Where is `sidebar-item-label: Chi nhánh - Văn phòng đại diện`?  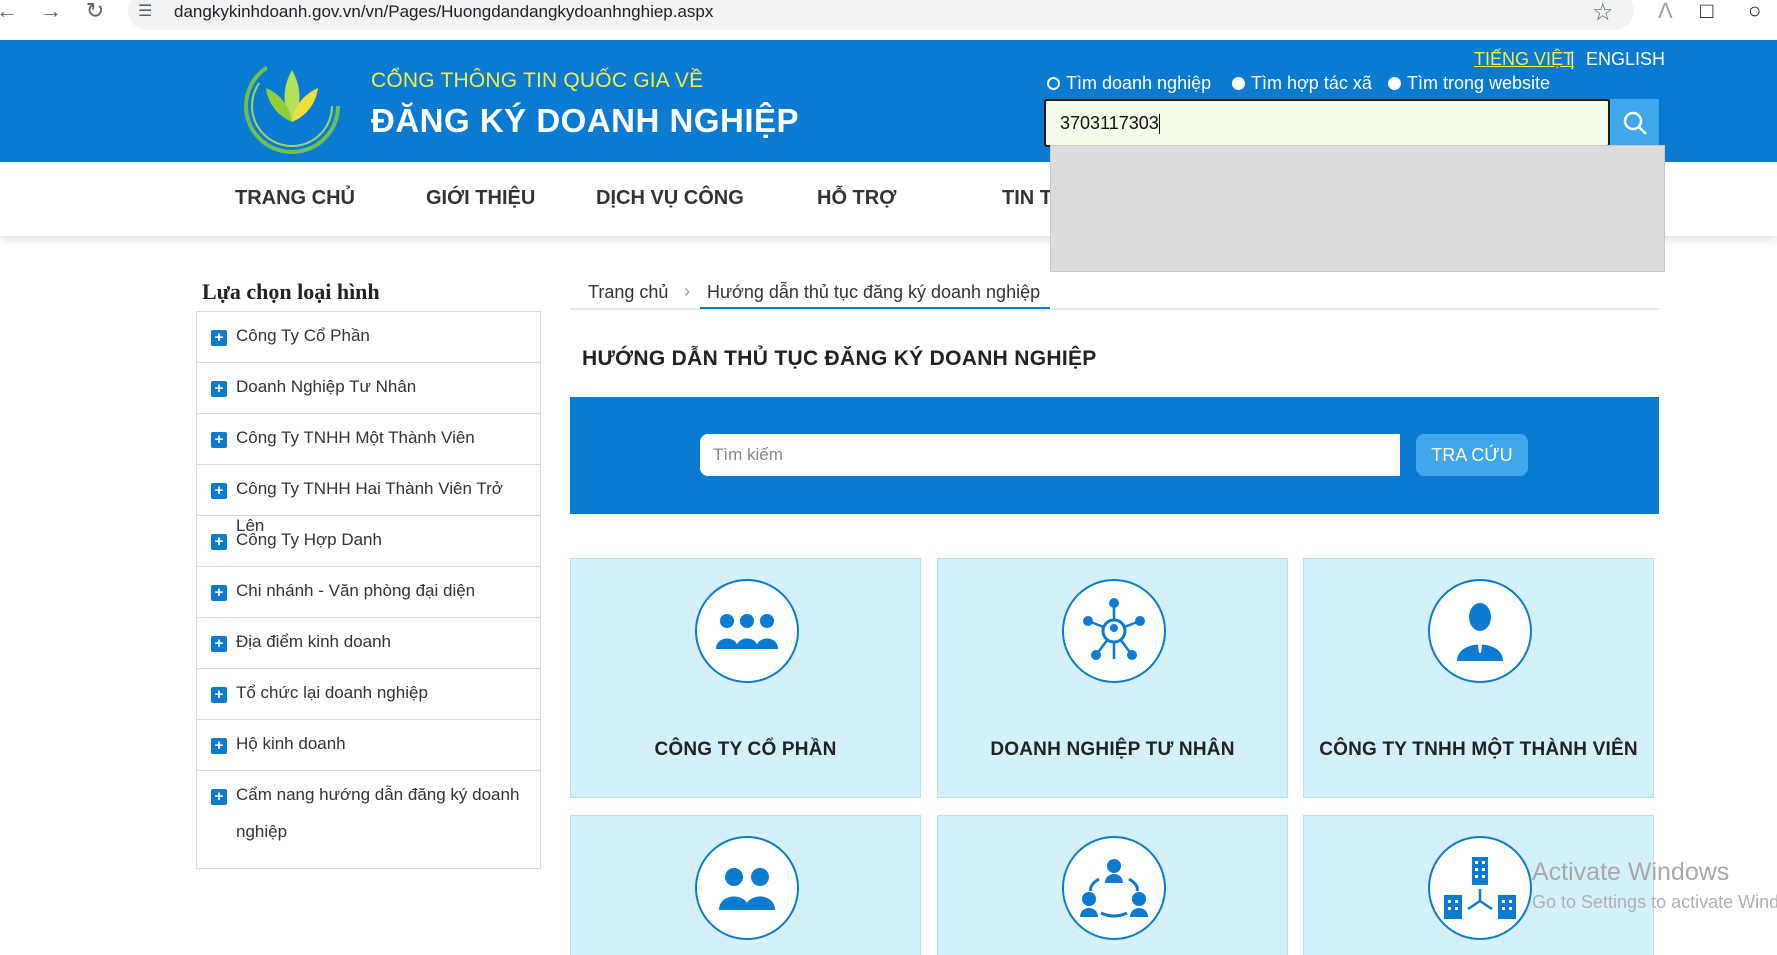
sidebar-item-label: Chi nhánh - Văn phòng đại diện is located at coordinates (356, 590).